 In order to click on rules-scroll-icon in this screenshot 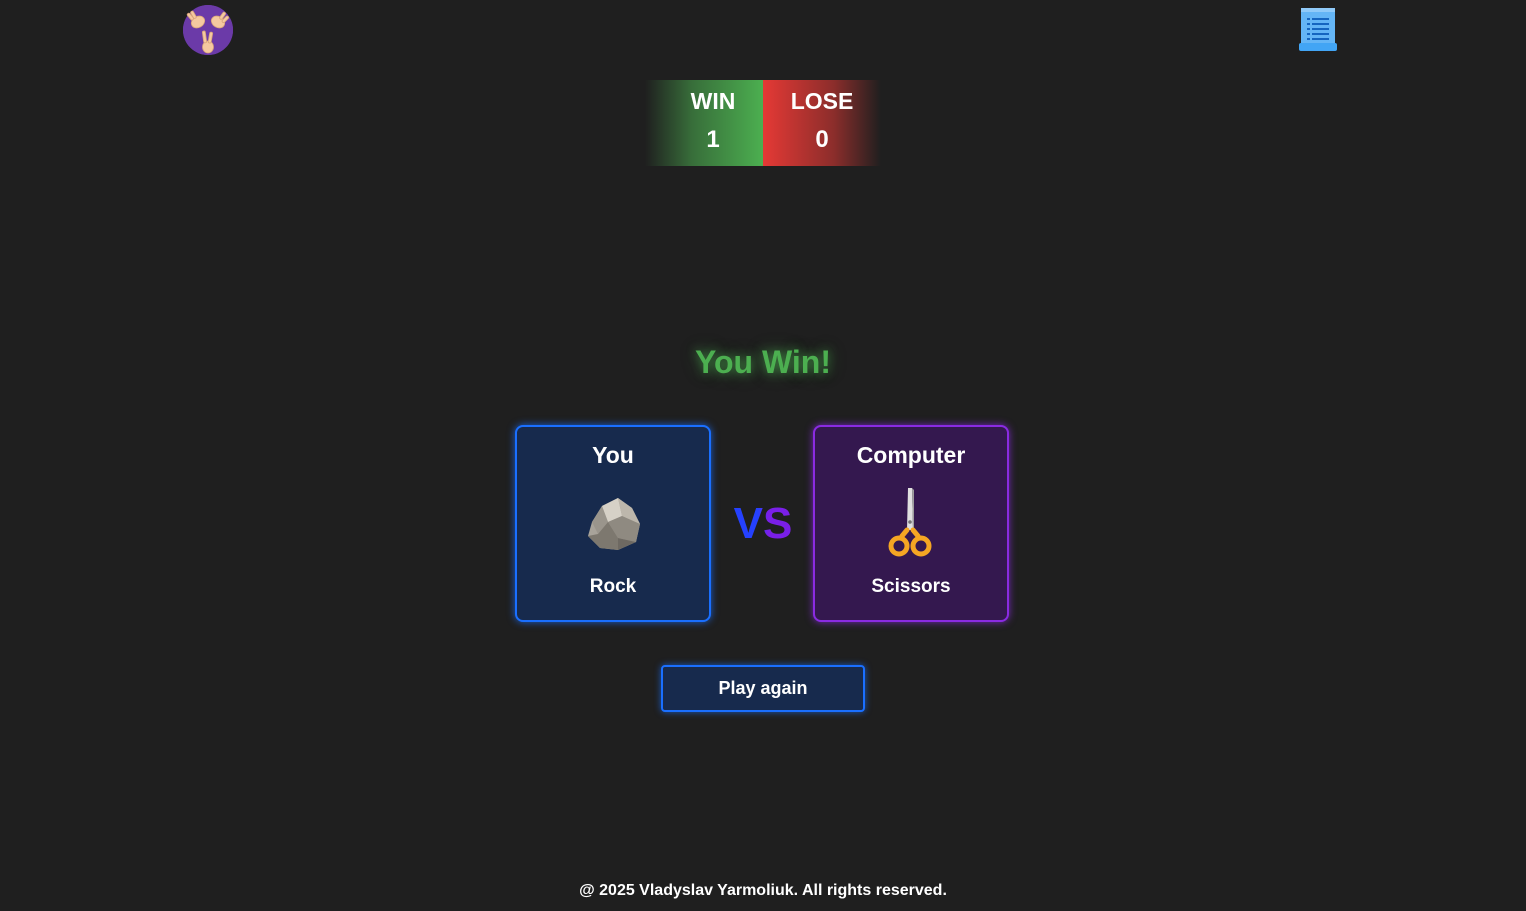, I will do `click(1318, 30)`.